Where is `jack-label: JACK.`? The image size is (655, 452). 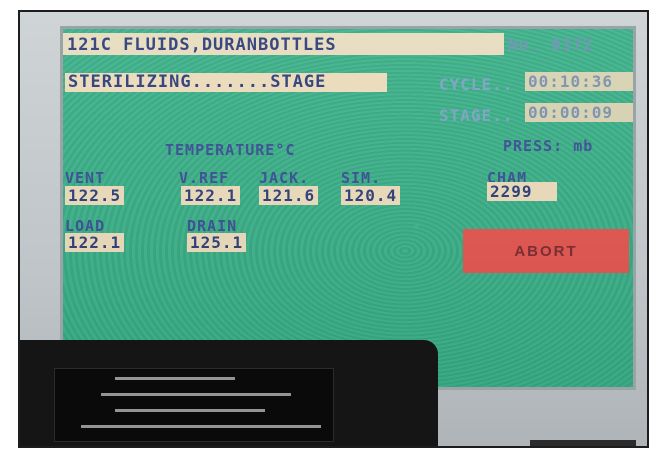 jack-label: JACK. is located at coordinates (284, 178).